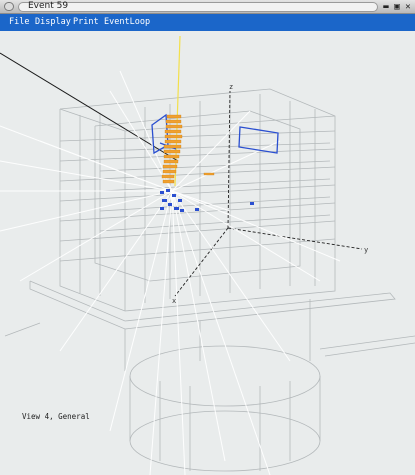  What do you see at coordinates (9, 6) in the screenshot?
I see `window-menu-button` at bounding box center [9, 6].